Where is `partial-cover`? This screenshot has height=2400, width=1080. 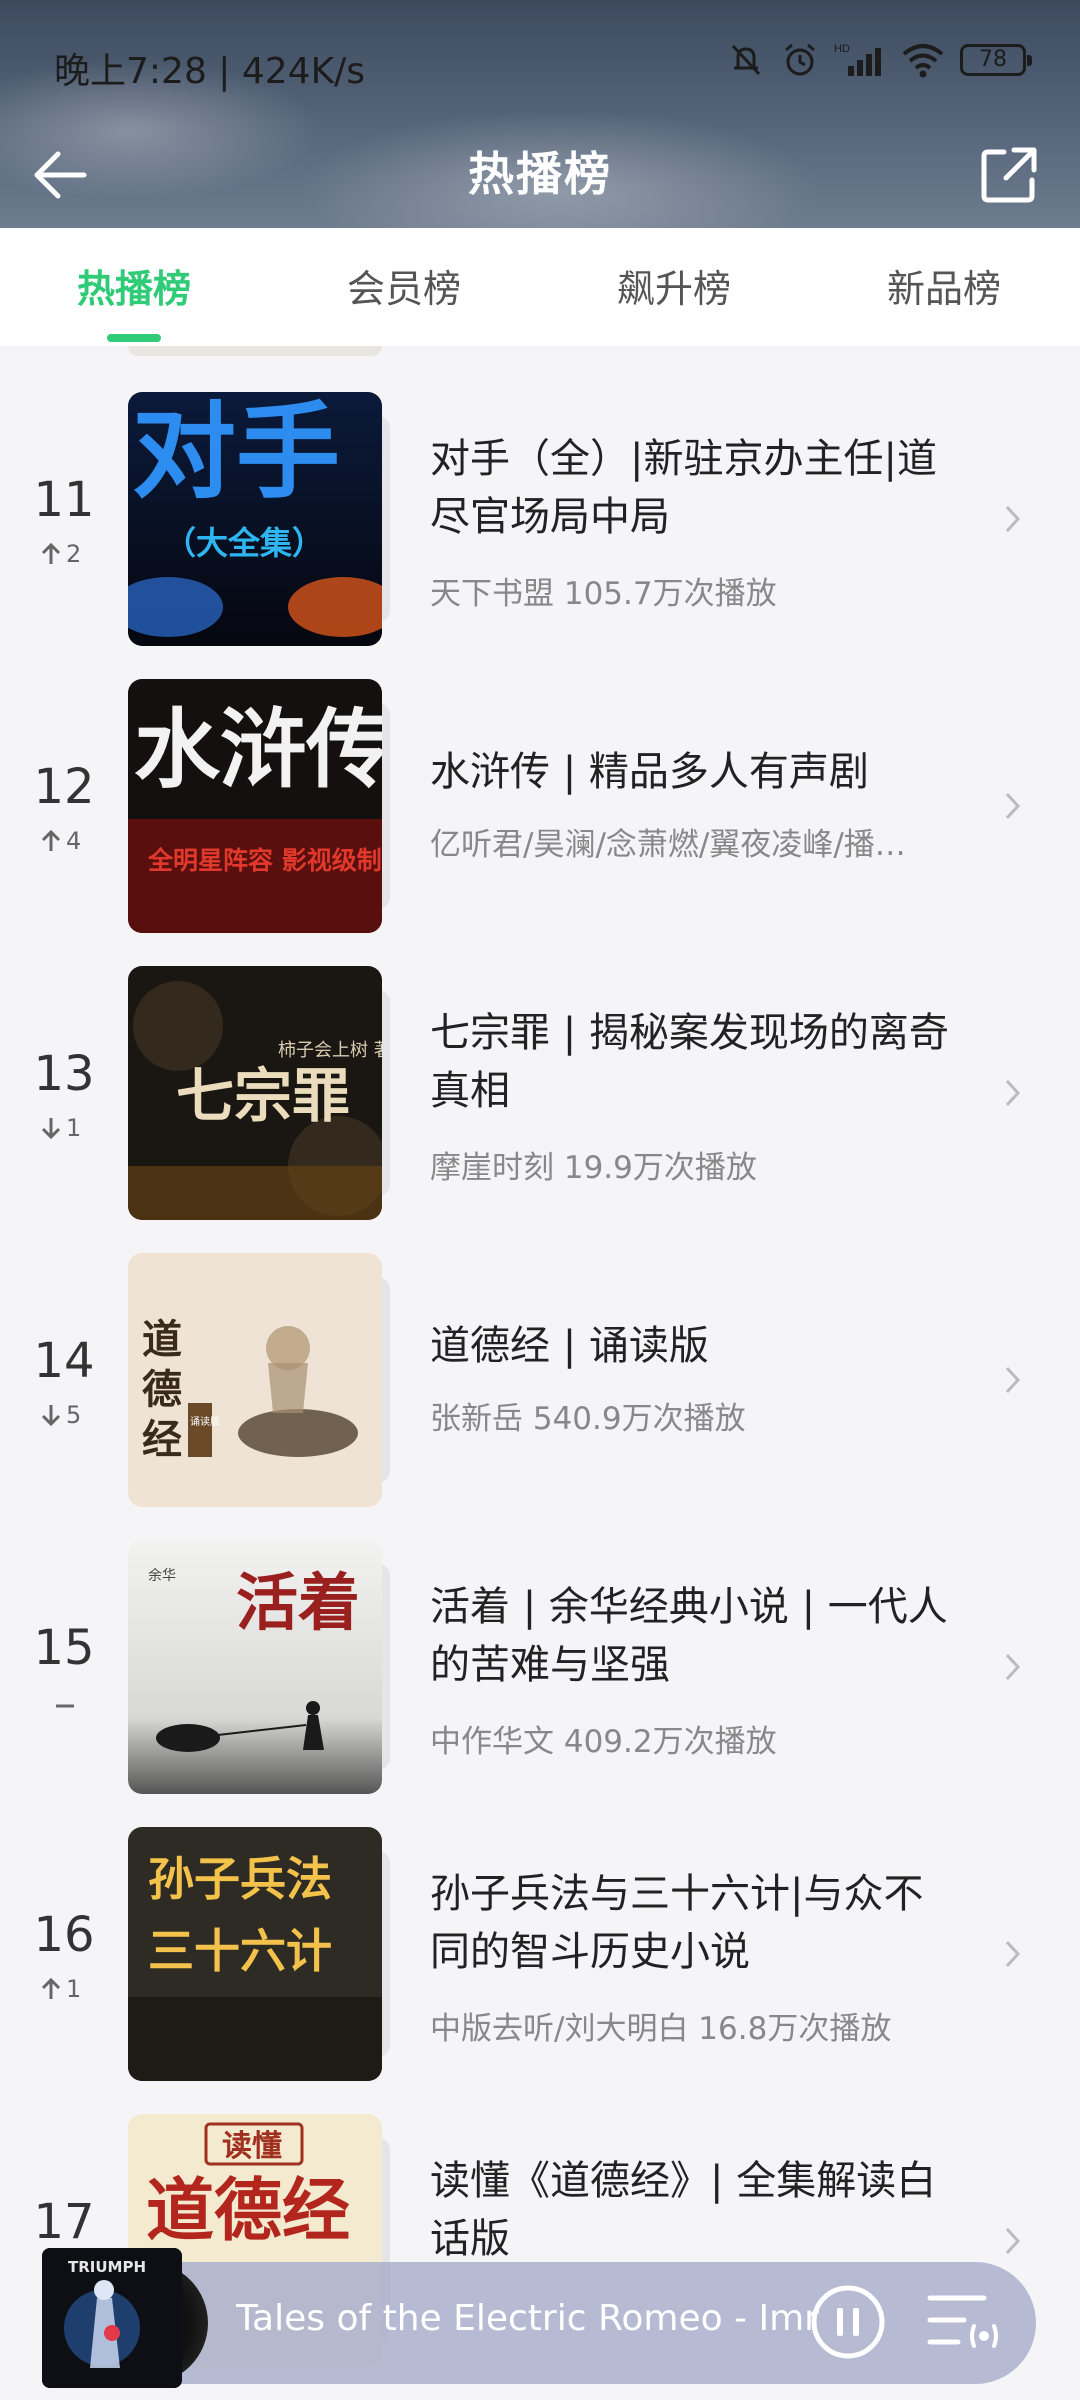 partial-cover is located at coordinates (255, 351).